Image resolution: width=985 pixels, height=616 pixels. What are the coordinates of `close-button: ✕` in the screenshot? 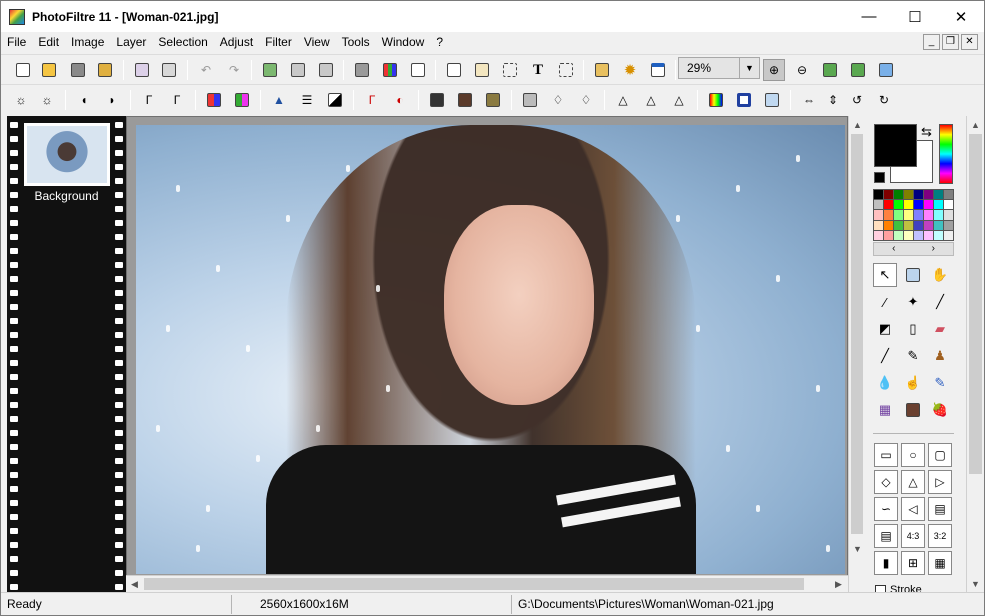 It's located at (961, 16).